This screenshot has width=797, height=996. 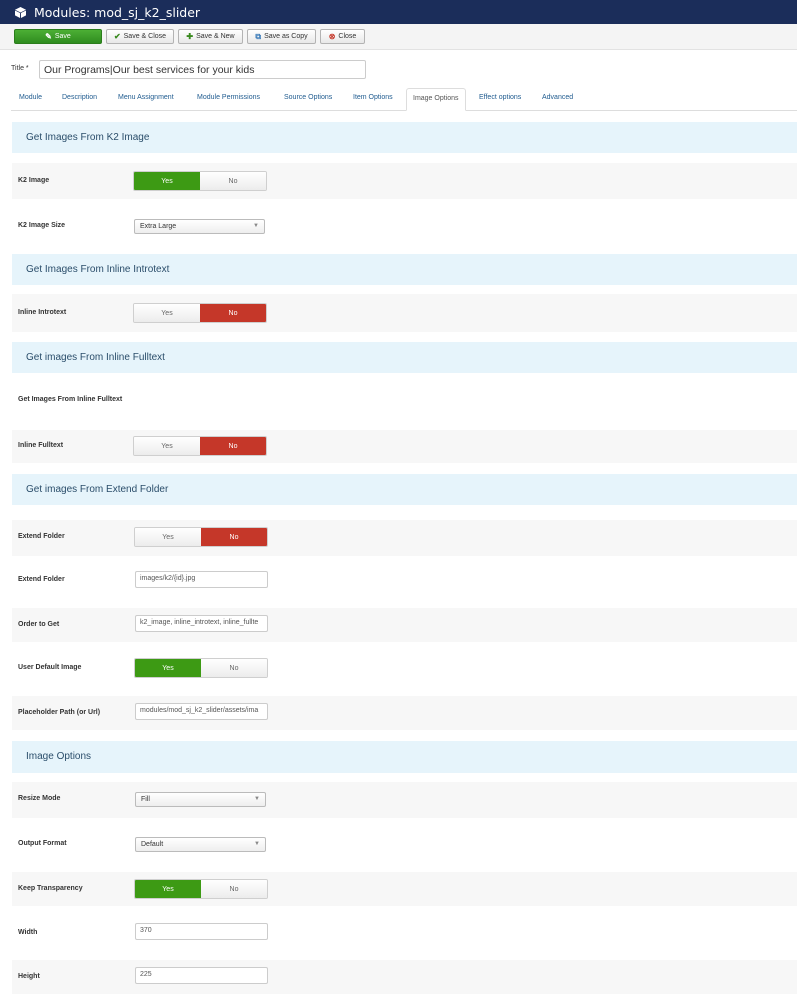 What do you see at coordinates (42, 225) in the screenshot?
I see `k2-image-size-label: K2 Image Size` at bounding box center [42, 225].